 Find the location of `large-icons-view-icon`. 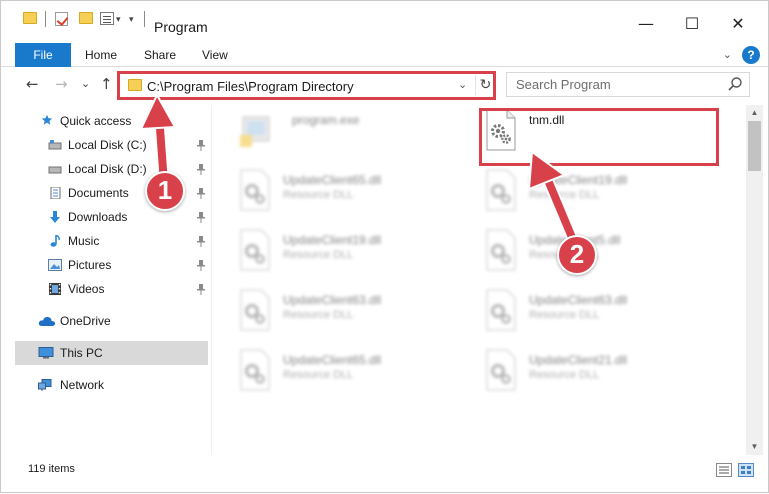

large-icons-view-icon is located at coordinates (746, 470).